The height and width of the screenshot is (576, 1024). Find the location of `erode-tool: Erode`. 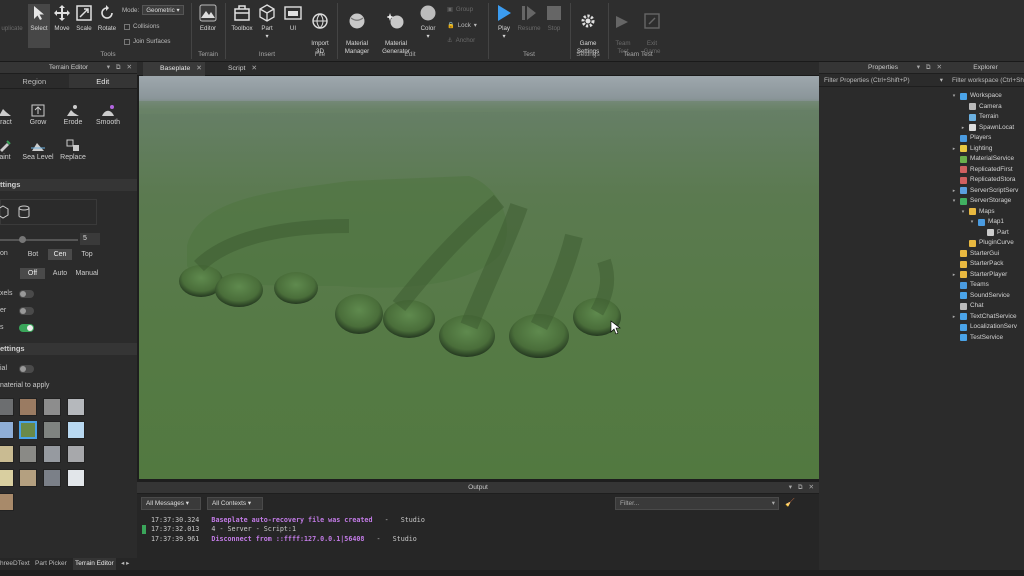

erode-tool: Erode is located at coordinates (73, 115).